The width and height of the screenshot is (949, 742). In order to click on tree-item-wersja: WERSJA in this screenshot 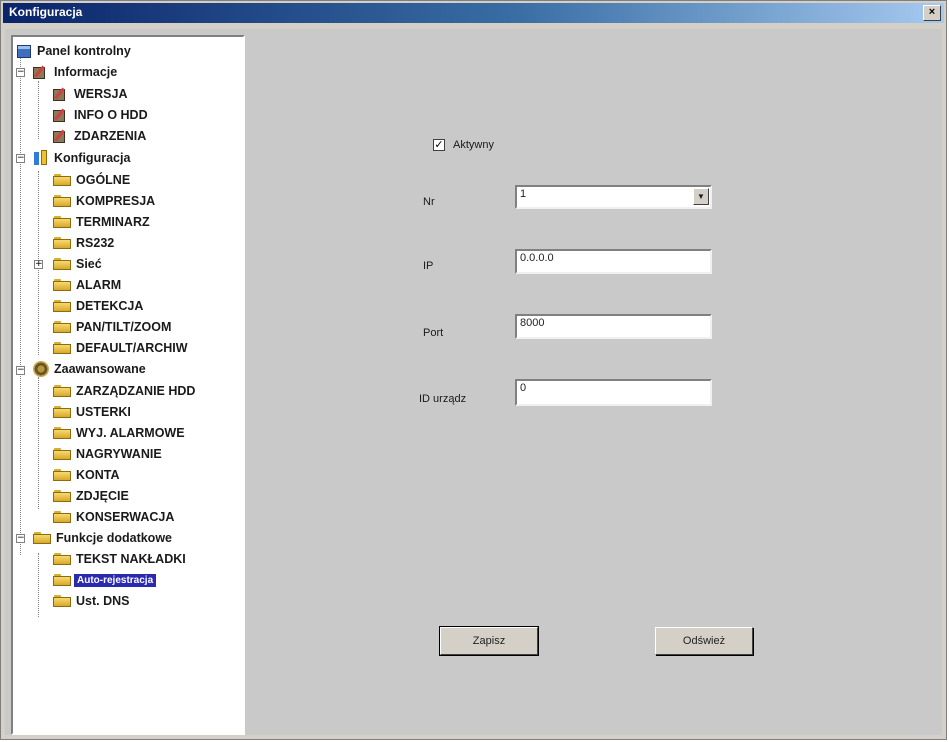, I will do `click(91, 94)`.